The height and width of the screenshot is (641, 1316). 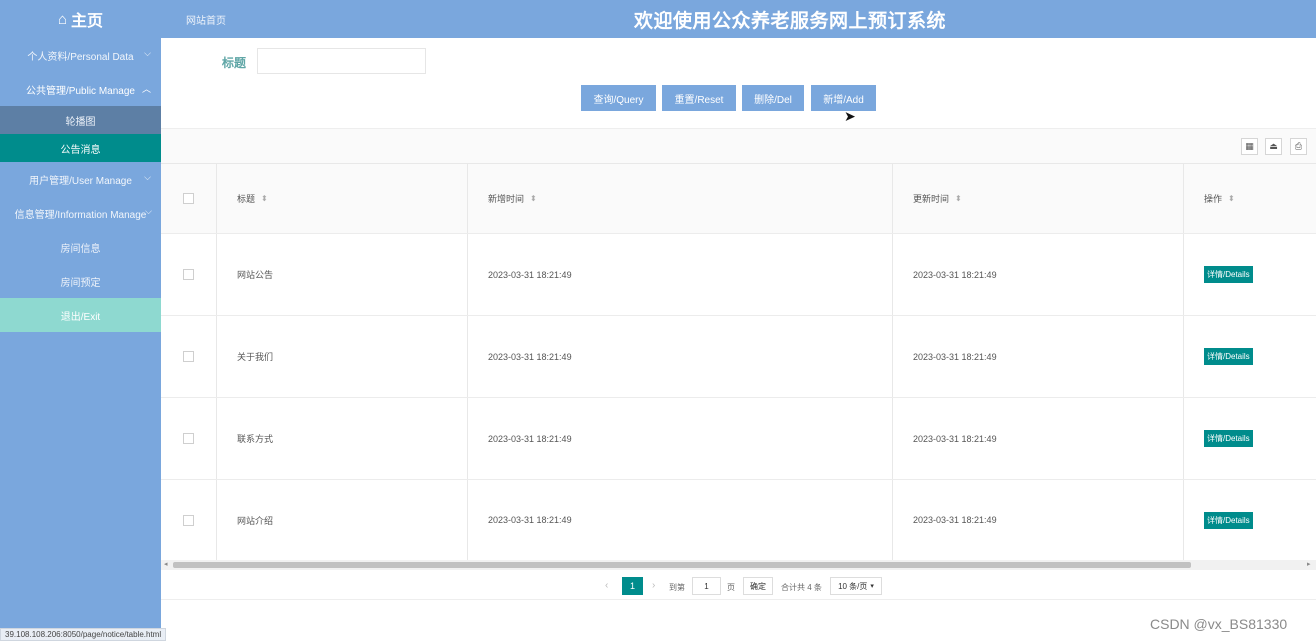 What do you see at coordinates (506, 199) in the screenshot?
I see `header-created-label: 新增时间` at bounding box center [506, 199].